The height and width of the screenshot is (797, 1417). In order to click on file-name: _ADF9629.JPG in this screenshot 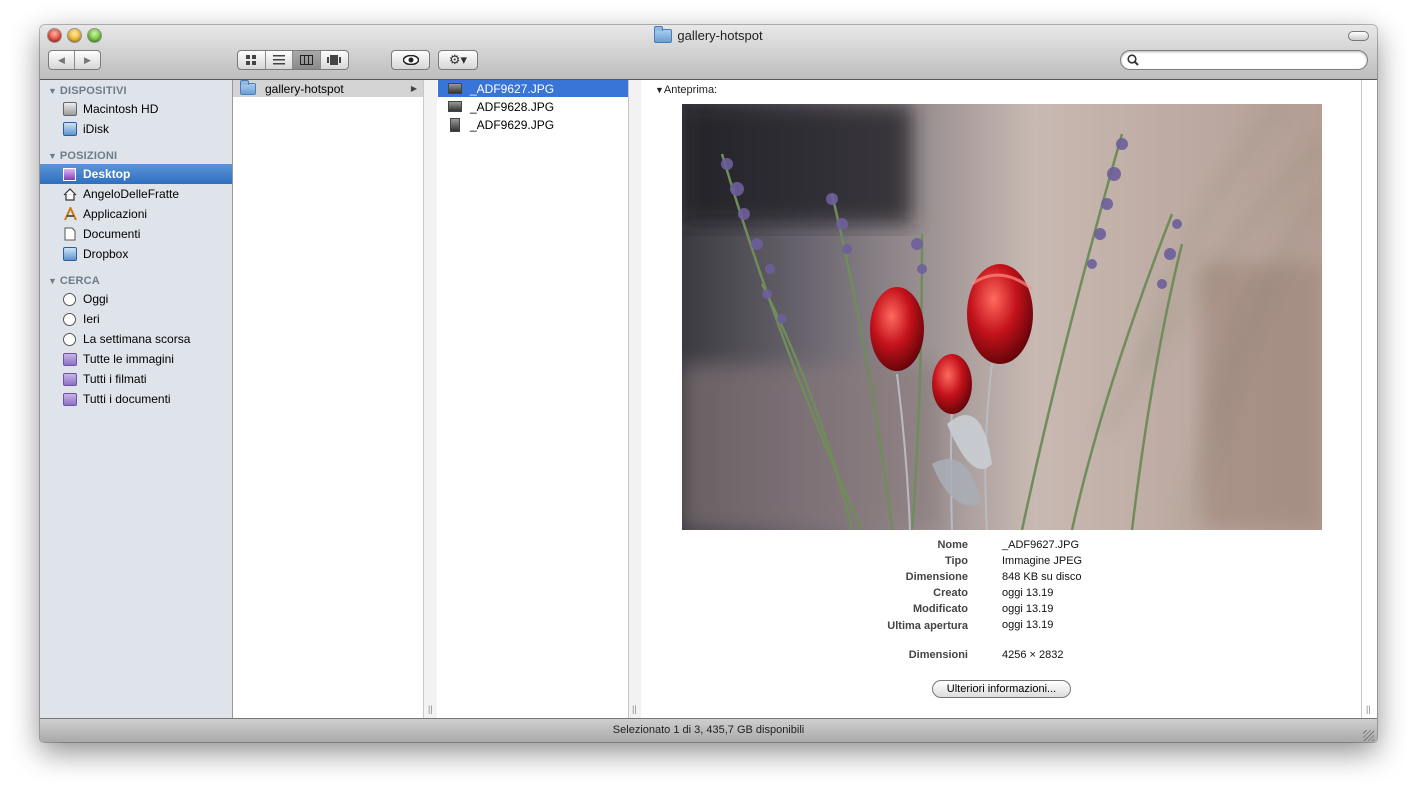, I will do `click(512, 124)`.